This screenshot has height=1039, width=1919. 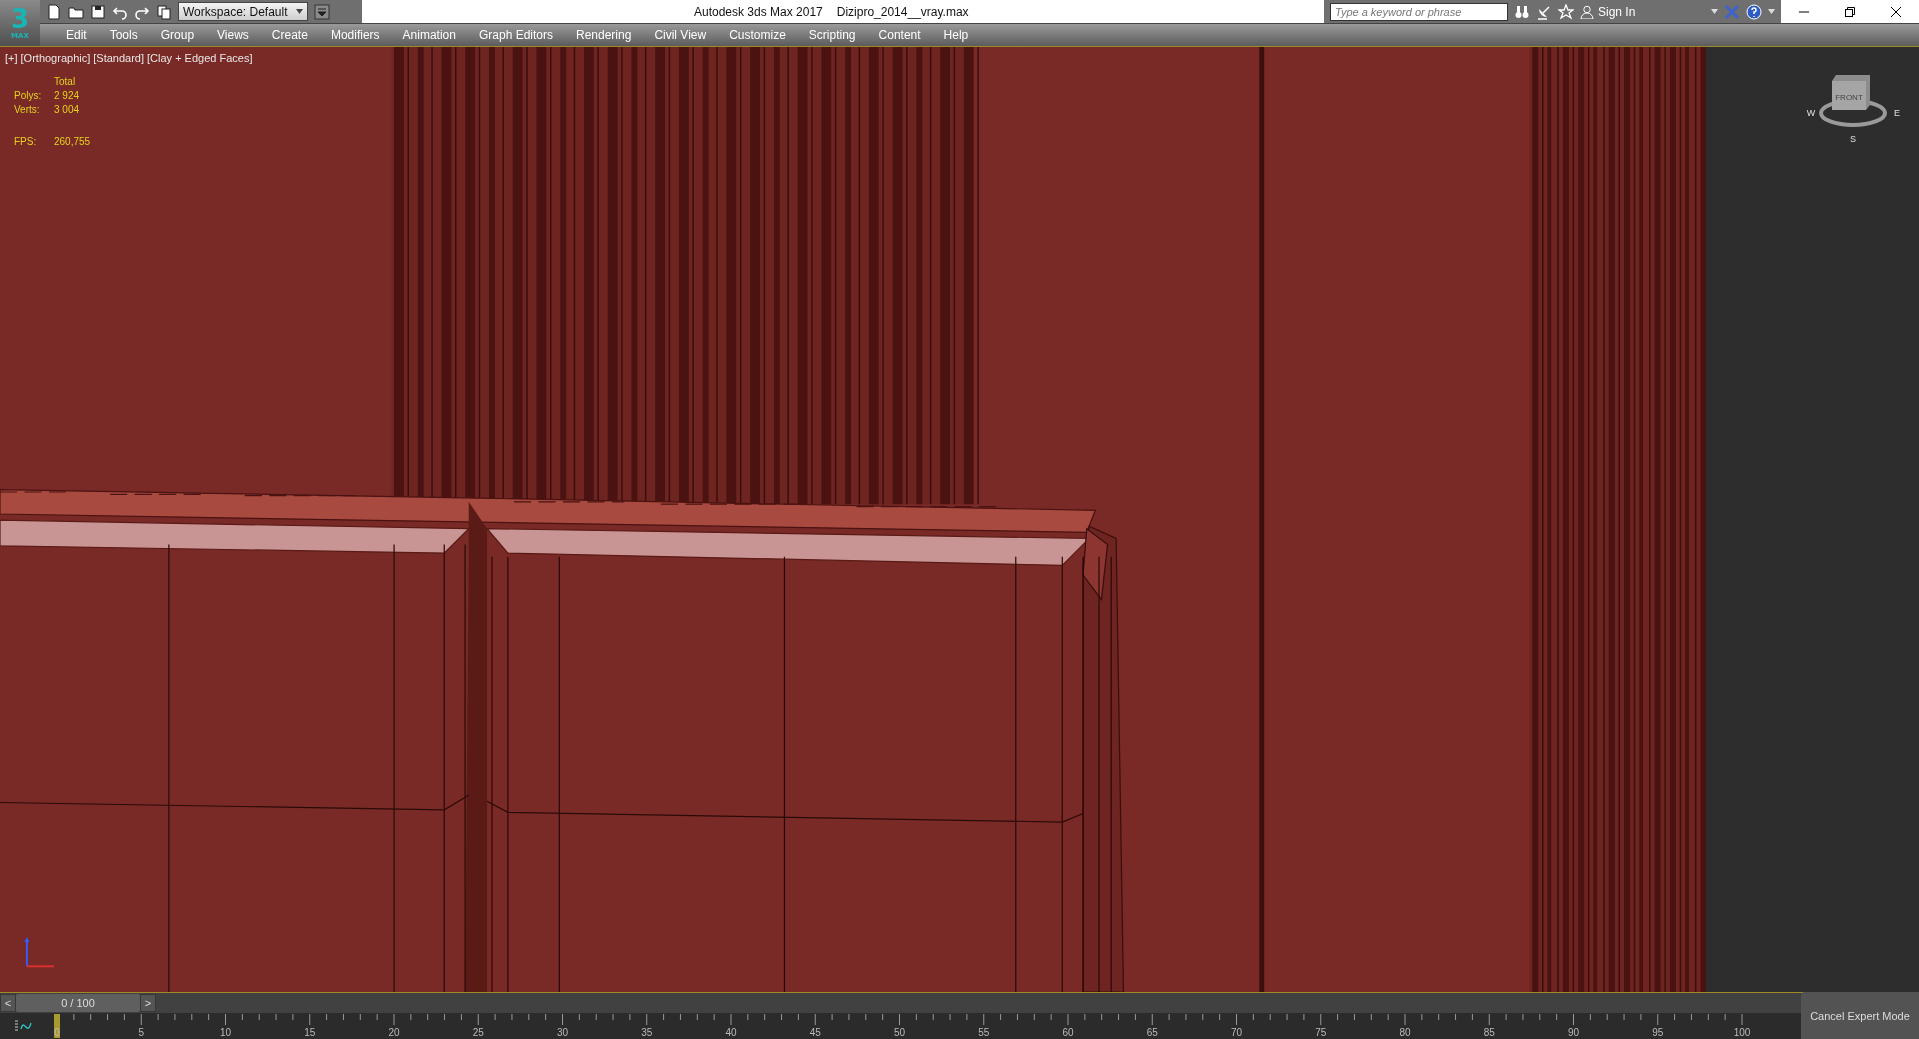 I want to click on sign-in-button: Sign In, so click(x=1608, y=11).